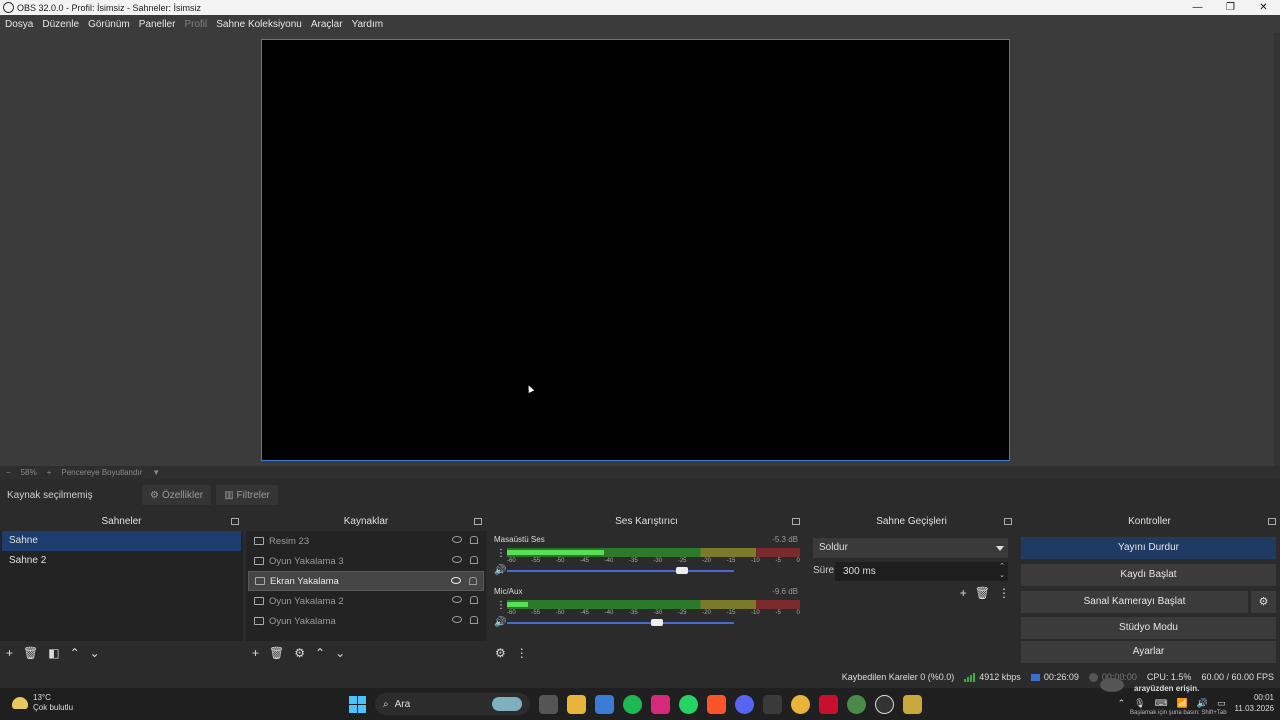  Describe the element at coordinates (157, 24) in the screenshot. I see `menu-paneller: Paneller` at that location.